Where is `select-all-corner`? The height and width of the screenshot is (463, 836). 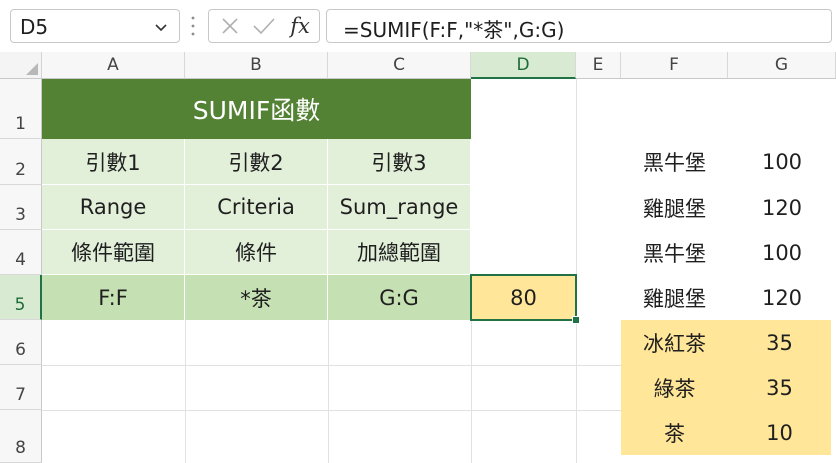
select-all-corner is located at coordinates (21, 65).